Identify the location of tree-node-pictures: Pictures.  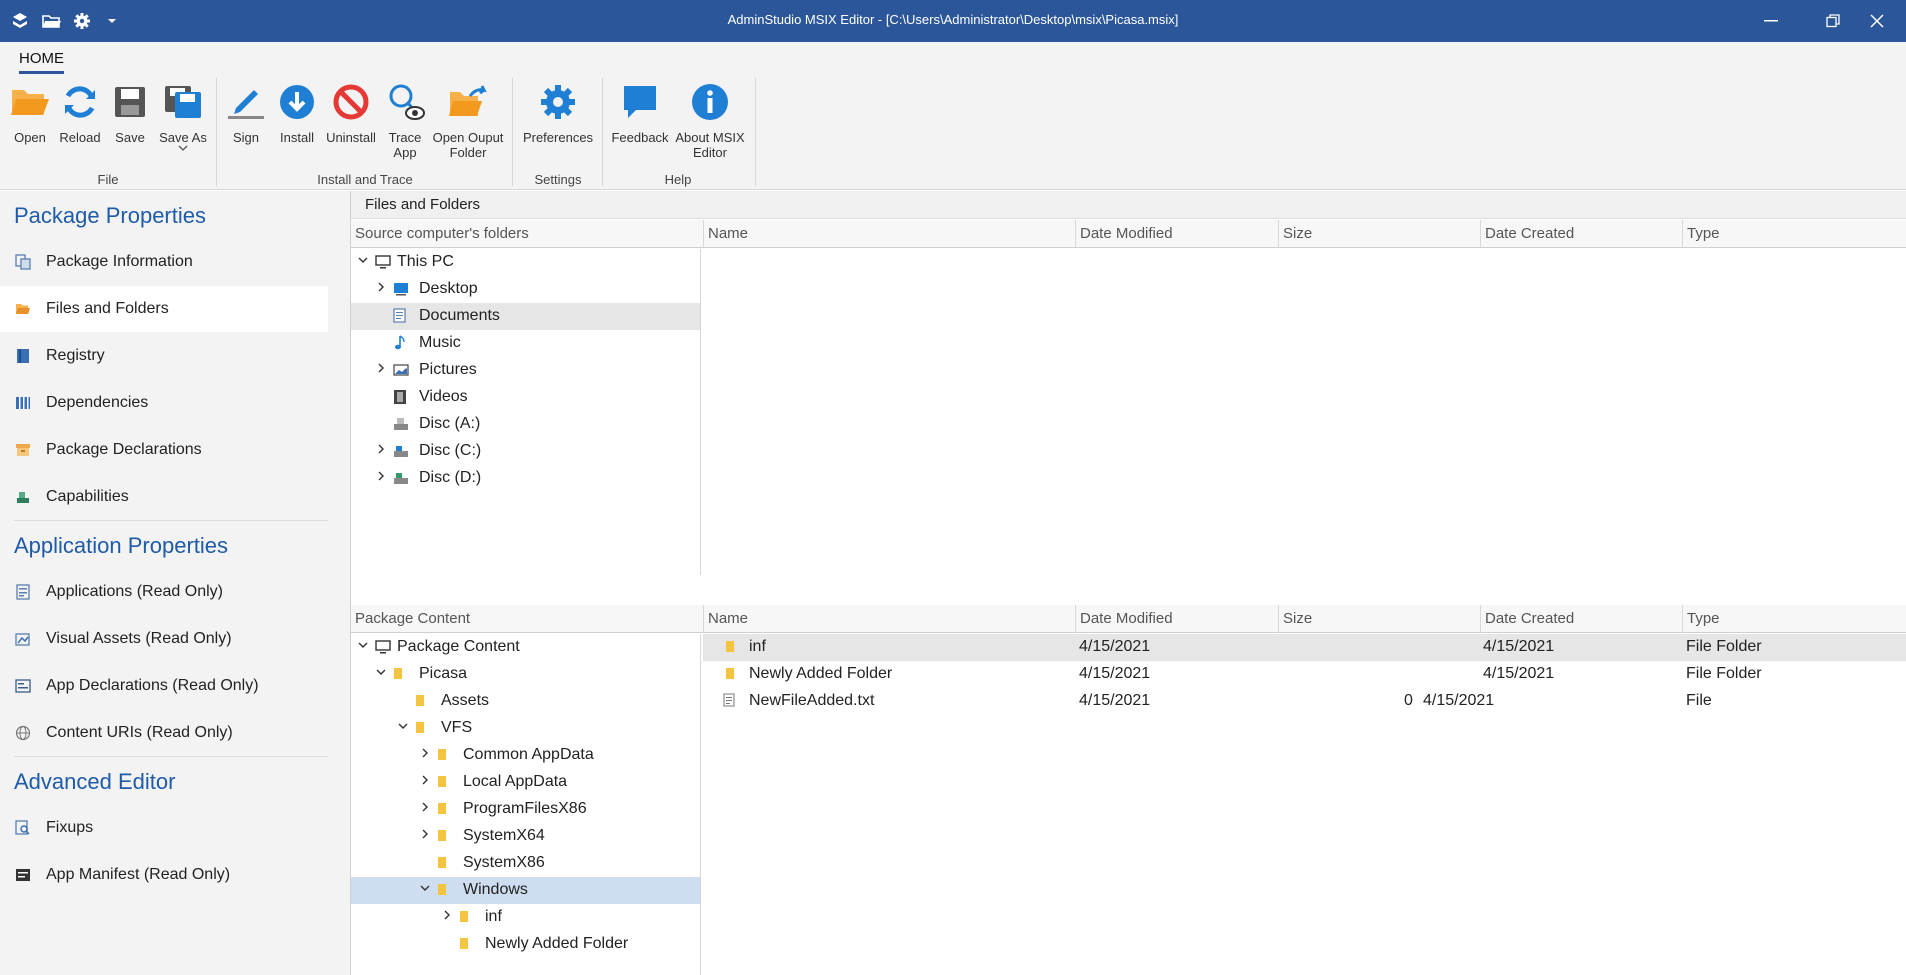
(525, 370).